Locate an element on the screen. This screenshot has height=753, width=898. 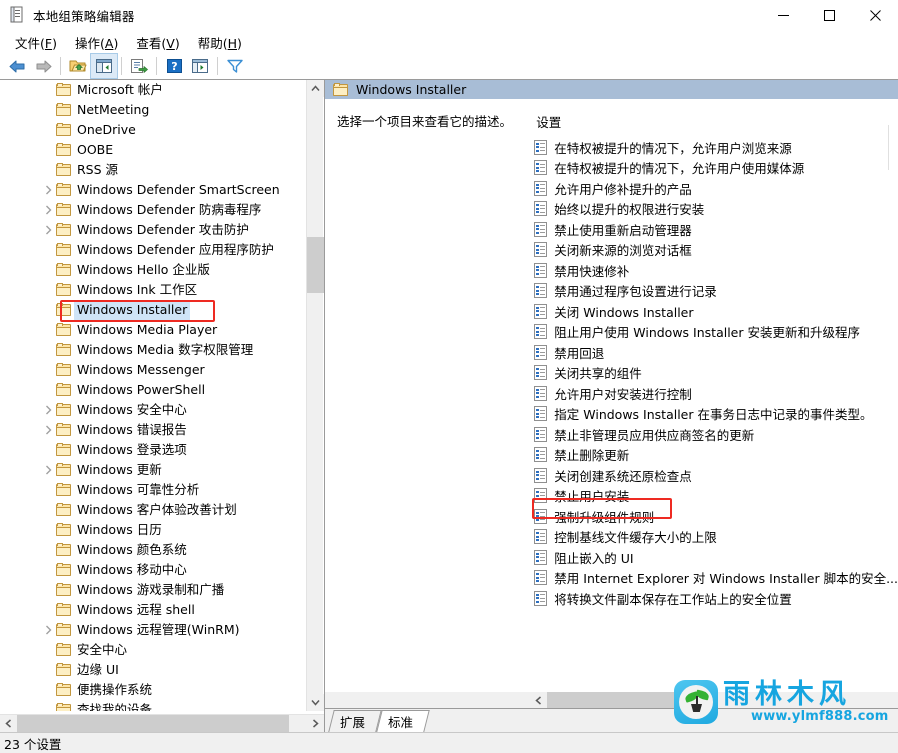
tree-item: Windows 错误报告 is located at coordinates (152, 430).